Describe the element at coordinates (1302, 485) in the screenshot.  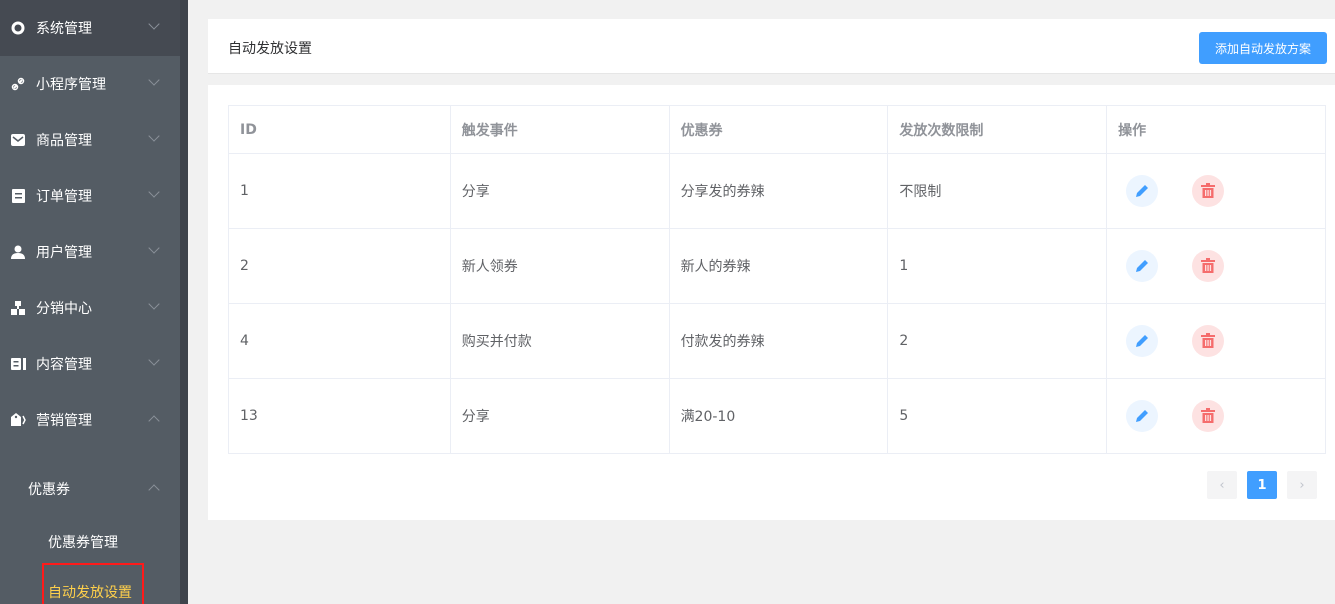
I see `next-page-button: ›` at that location.